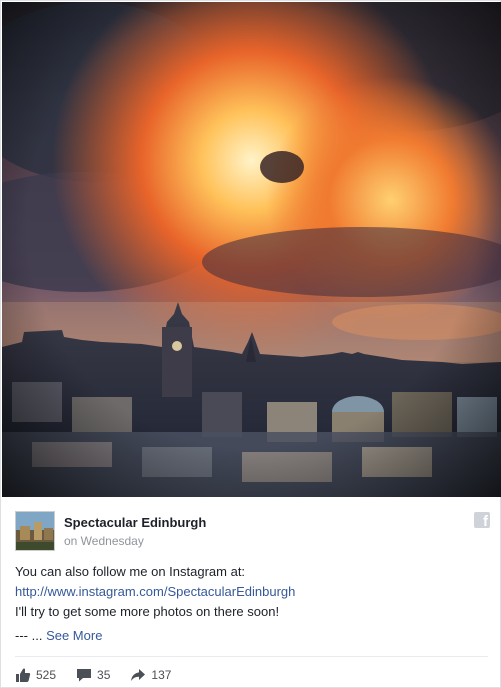 This screenshot has width=501, height=688. I want to click on reaction-bar: 525 35 137, so click(103, 675).